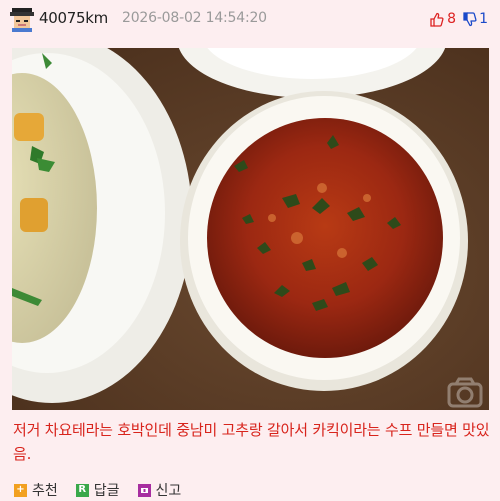 Image resolution: width=500 pixels, height=501 pixels. I want to click on reply-icon: R, so click(82, 490).